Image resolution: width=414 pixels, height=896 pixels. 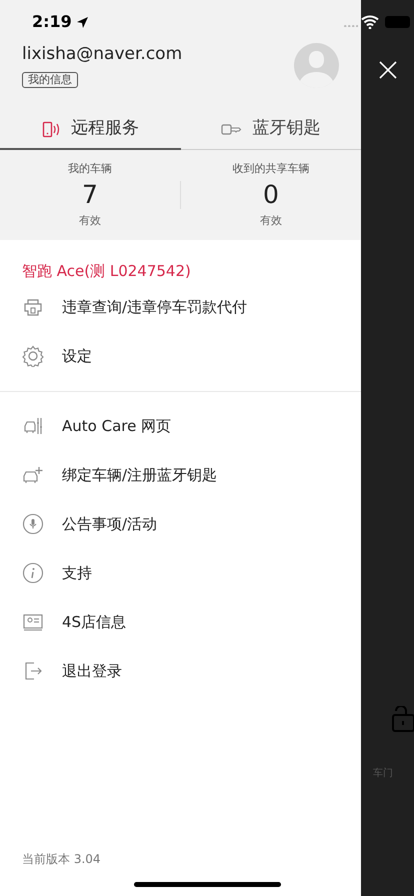 I want to click on key-icon, so click(x=231, y=129).